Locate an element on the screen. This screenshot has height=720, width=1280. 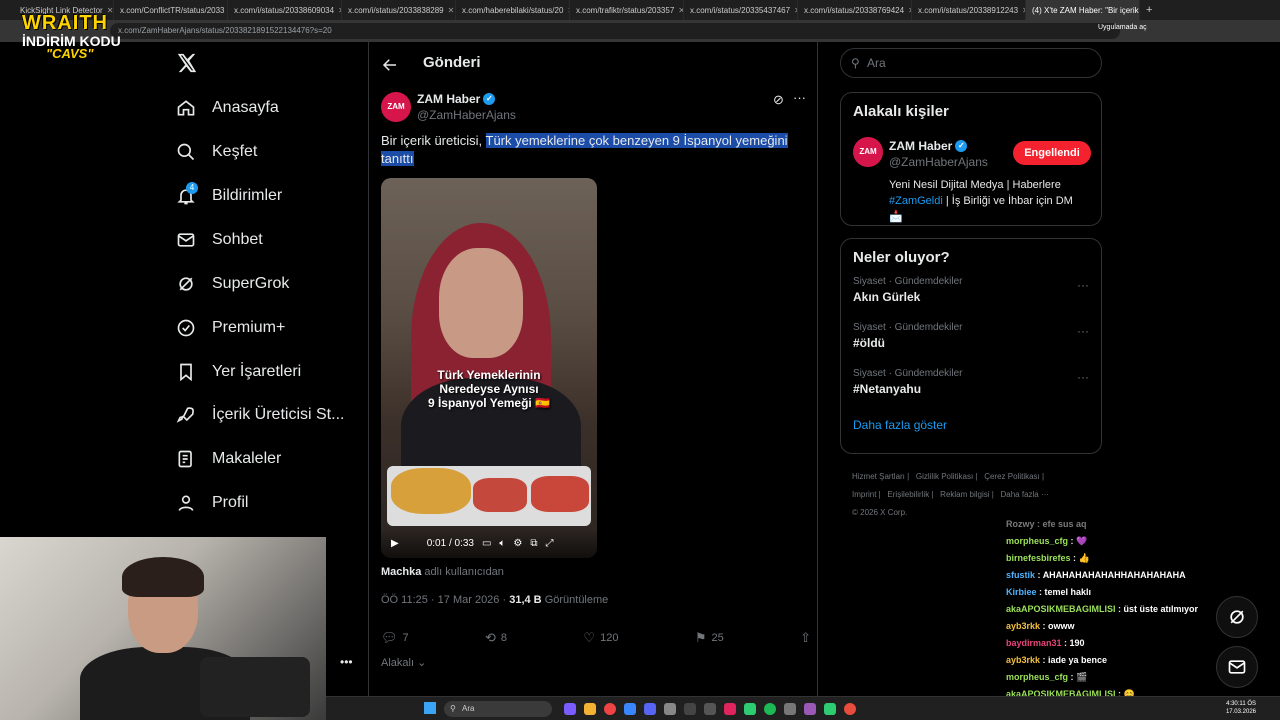
search-input: ⚲ Ara is located at coordinates (971, 63).